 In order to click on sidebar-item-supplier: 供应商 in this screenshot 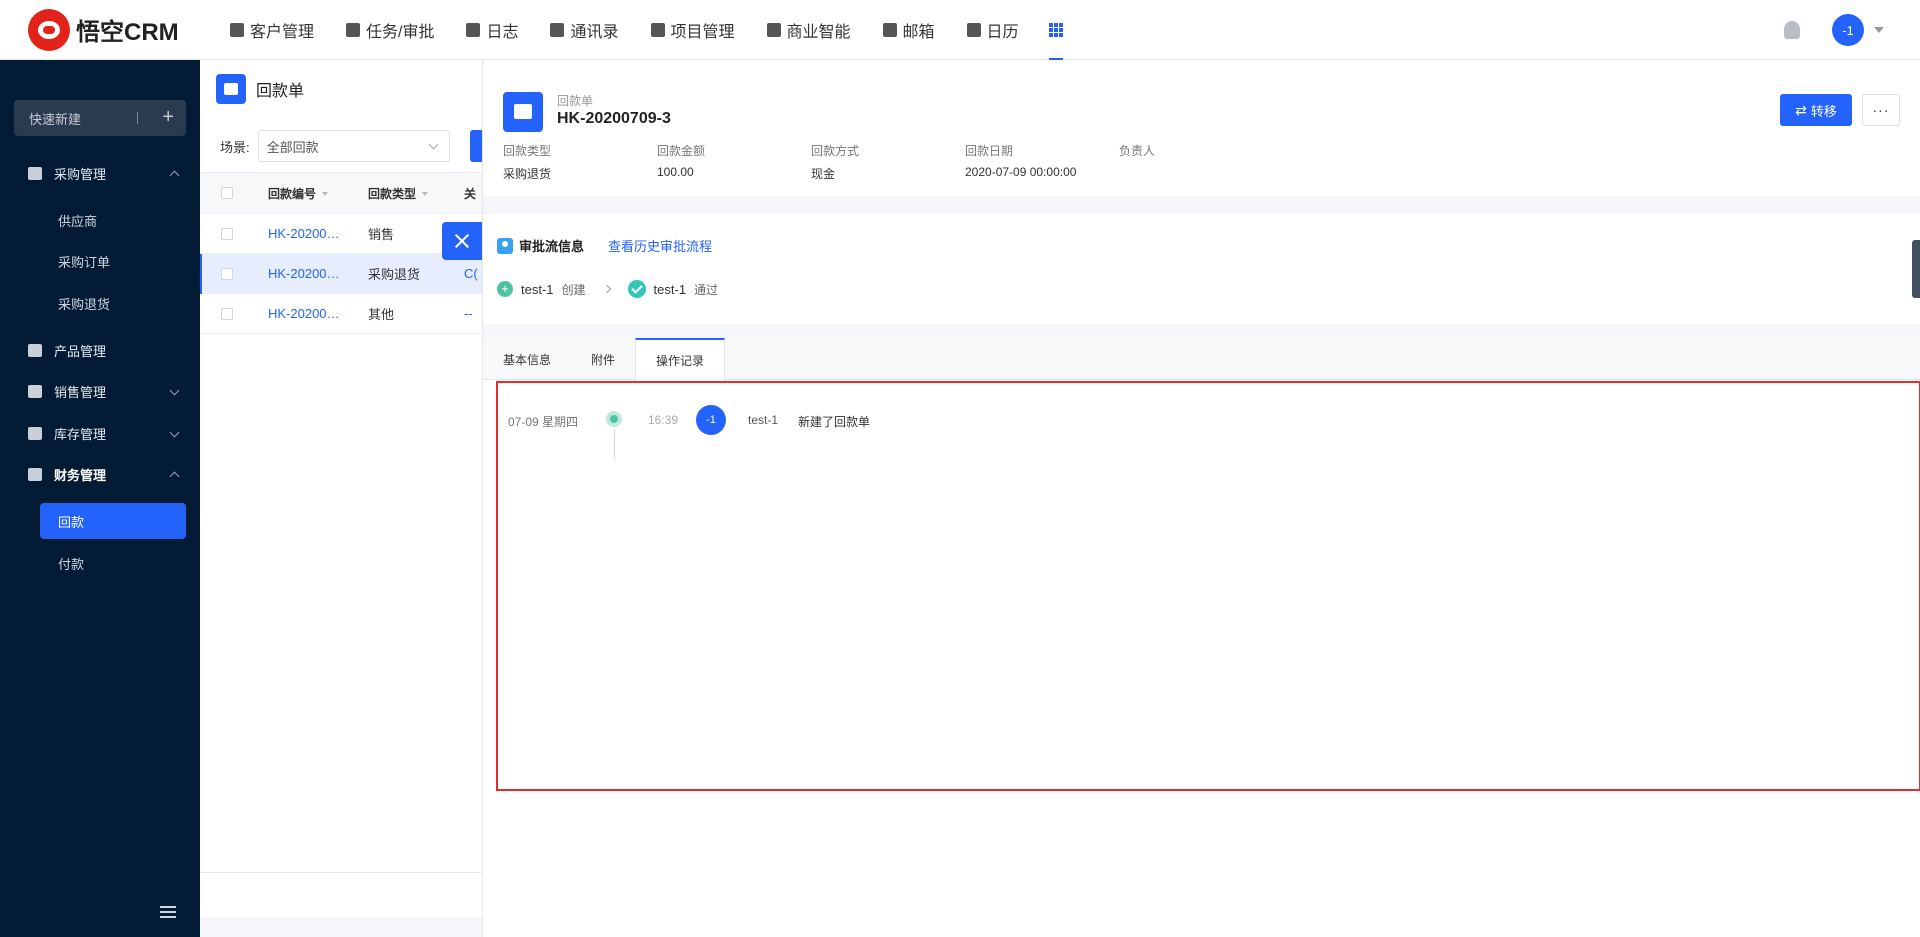, I will do `click(113, 220)`.